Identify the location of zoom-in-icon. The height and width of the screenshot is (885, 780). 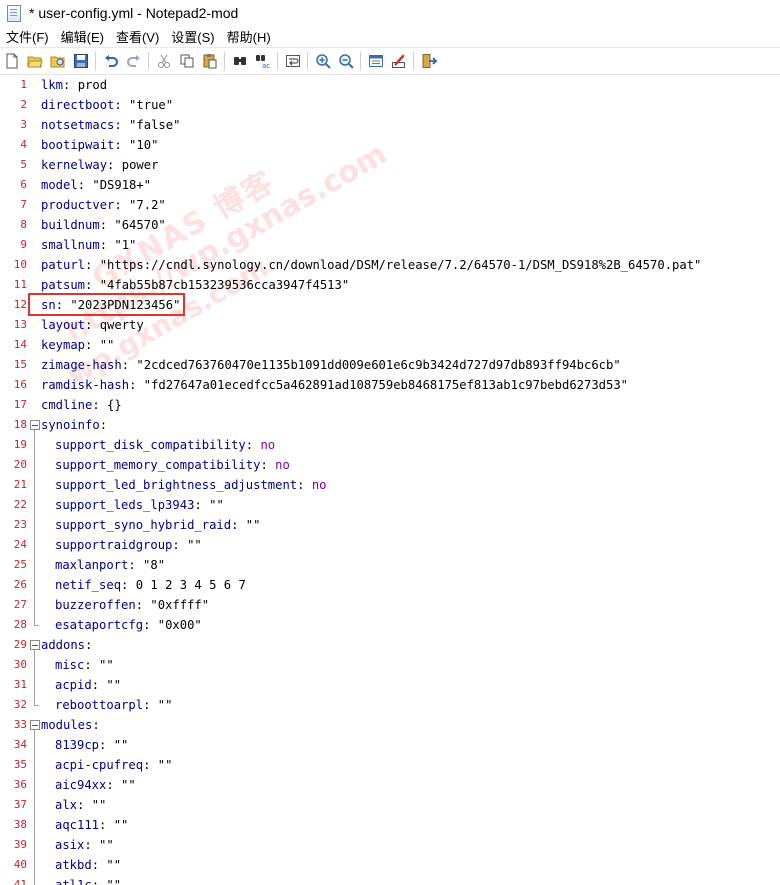
(323, 61).